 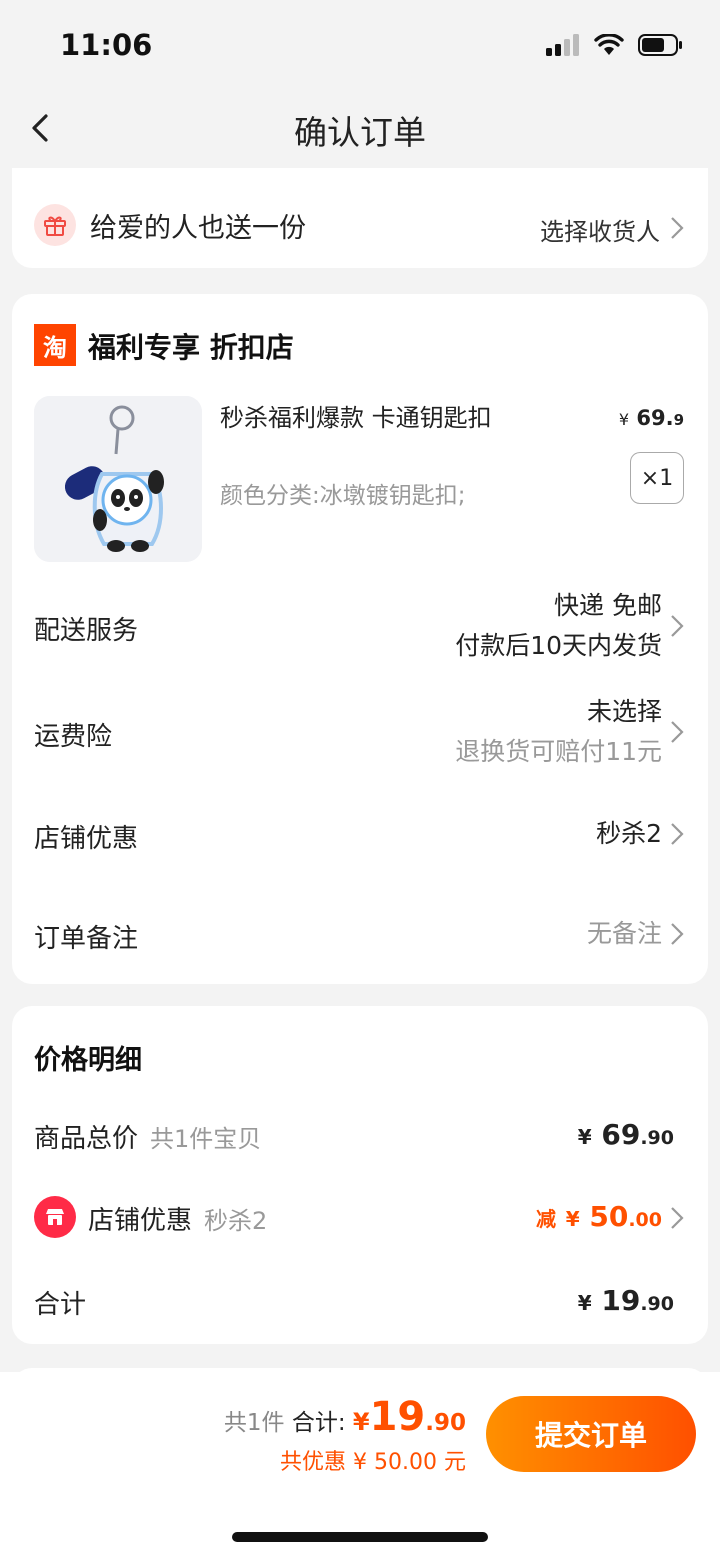 What do you see at coordinates (360, 45) in the screenshot?
I see `status-bar: 11:06` at bounding box center [360, 45].